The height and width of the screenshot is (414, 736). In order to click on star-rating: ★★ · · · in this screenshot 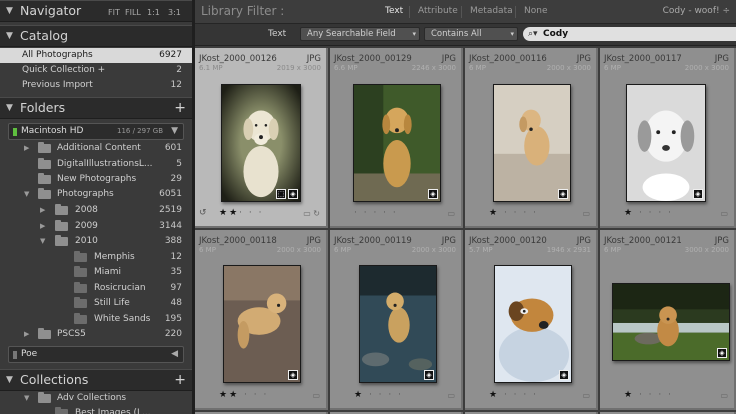, I will do `click(243, 395)`.